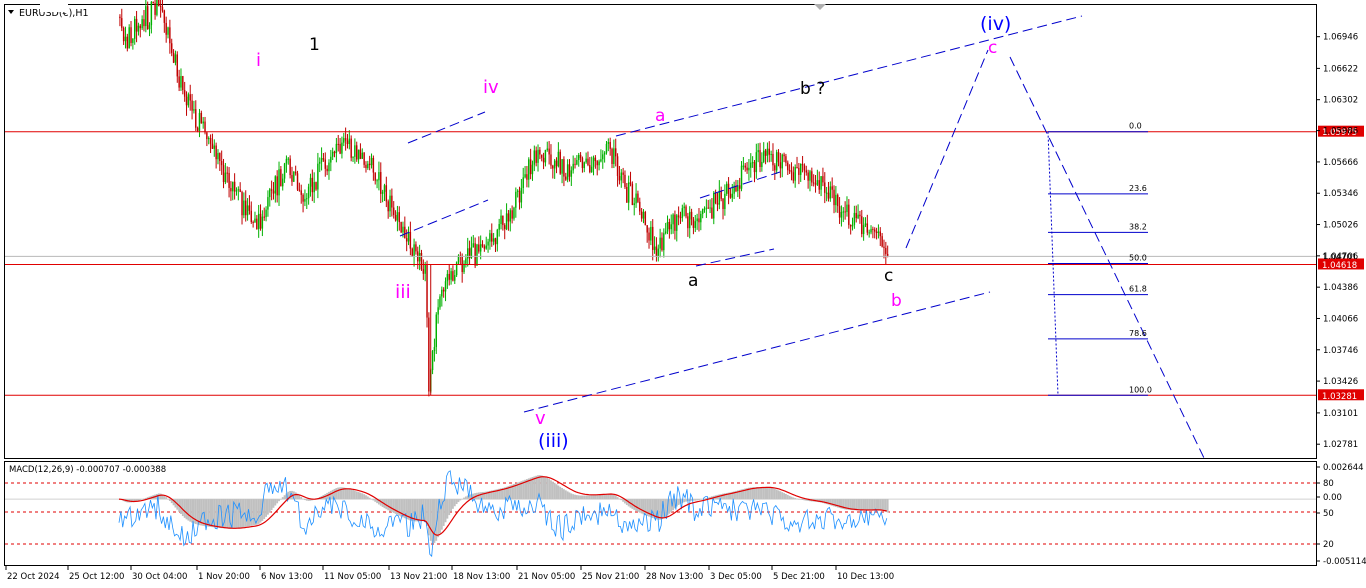  What do you see at coordinates (352, 577) in the screenshot?
I see `time-tick-label: 11 Nov 05:00` at bounding box center [352, 577].